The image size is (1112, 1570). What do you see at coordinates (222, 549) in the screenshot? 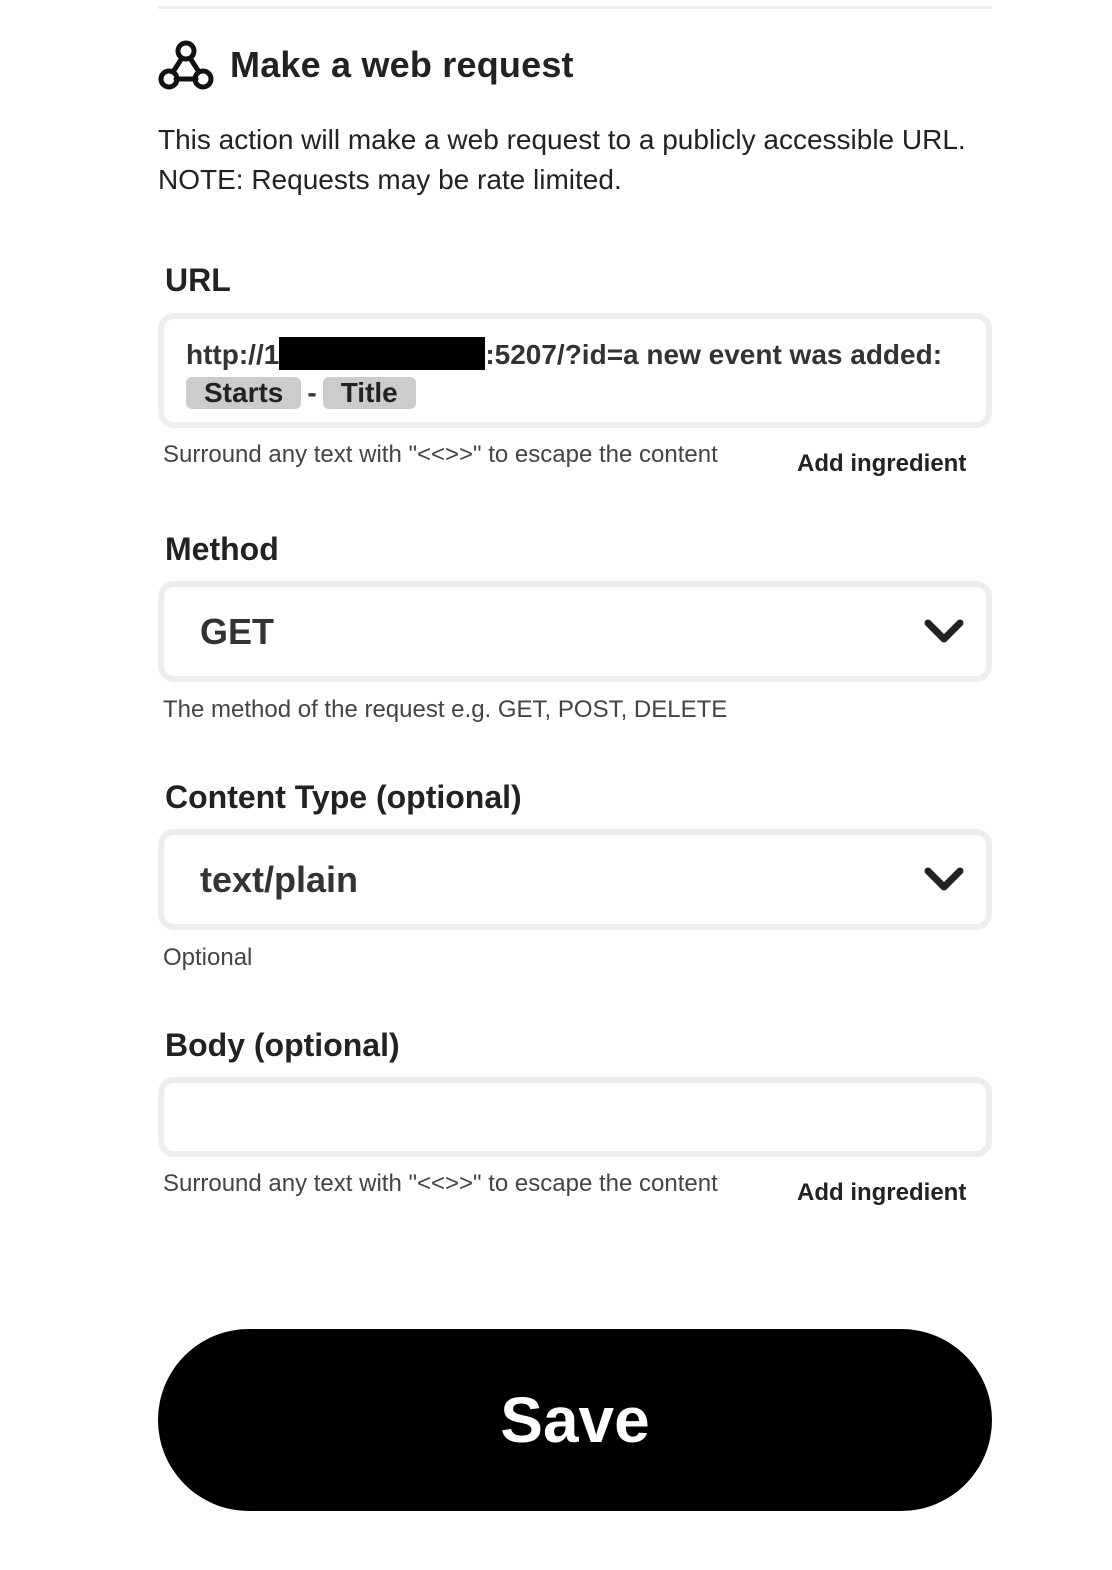
I see `method-label: Method` at bounding box center [222, 549].